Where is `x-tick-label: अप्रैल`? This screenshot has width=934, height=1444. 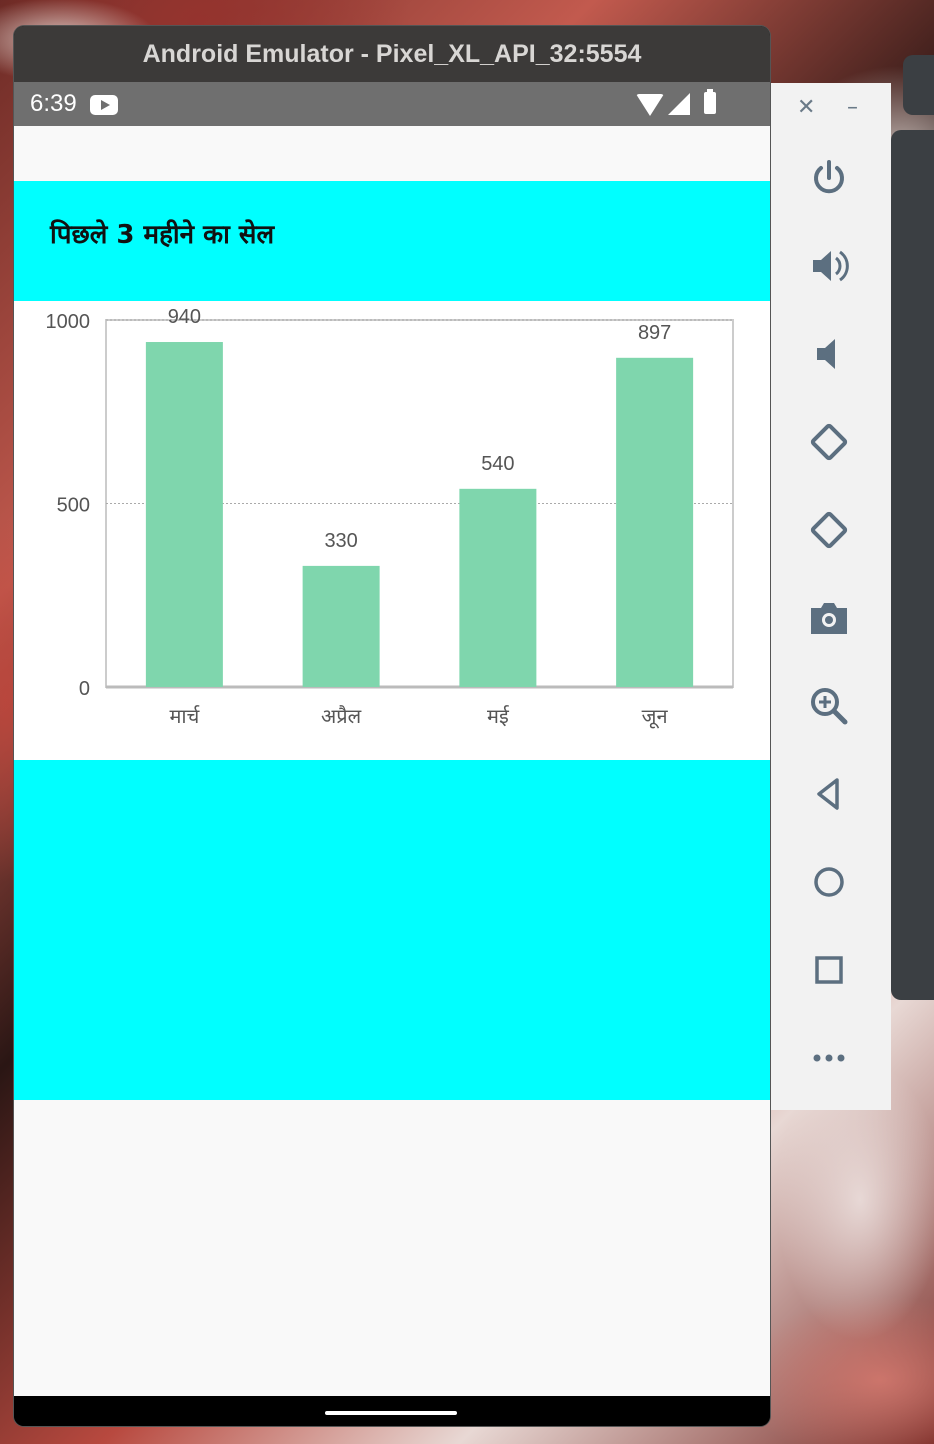
x-tick-label: अप्रैल is located at coordinates (341, 716).